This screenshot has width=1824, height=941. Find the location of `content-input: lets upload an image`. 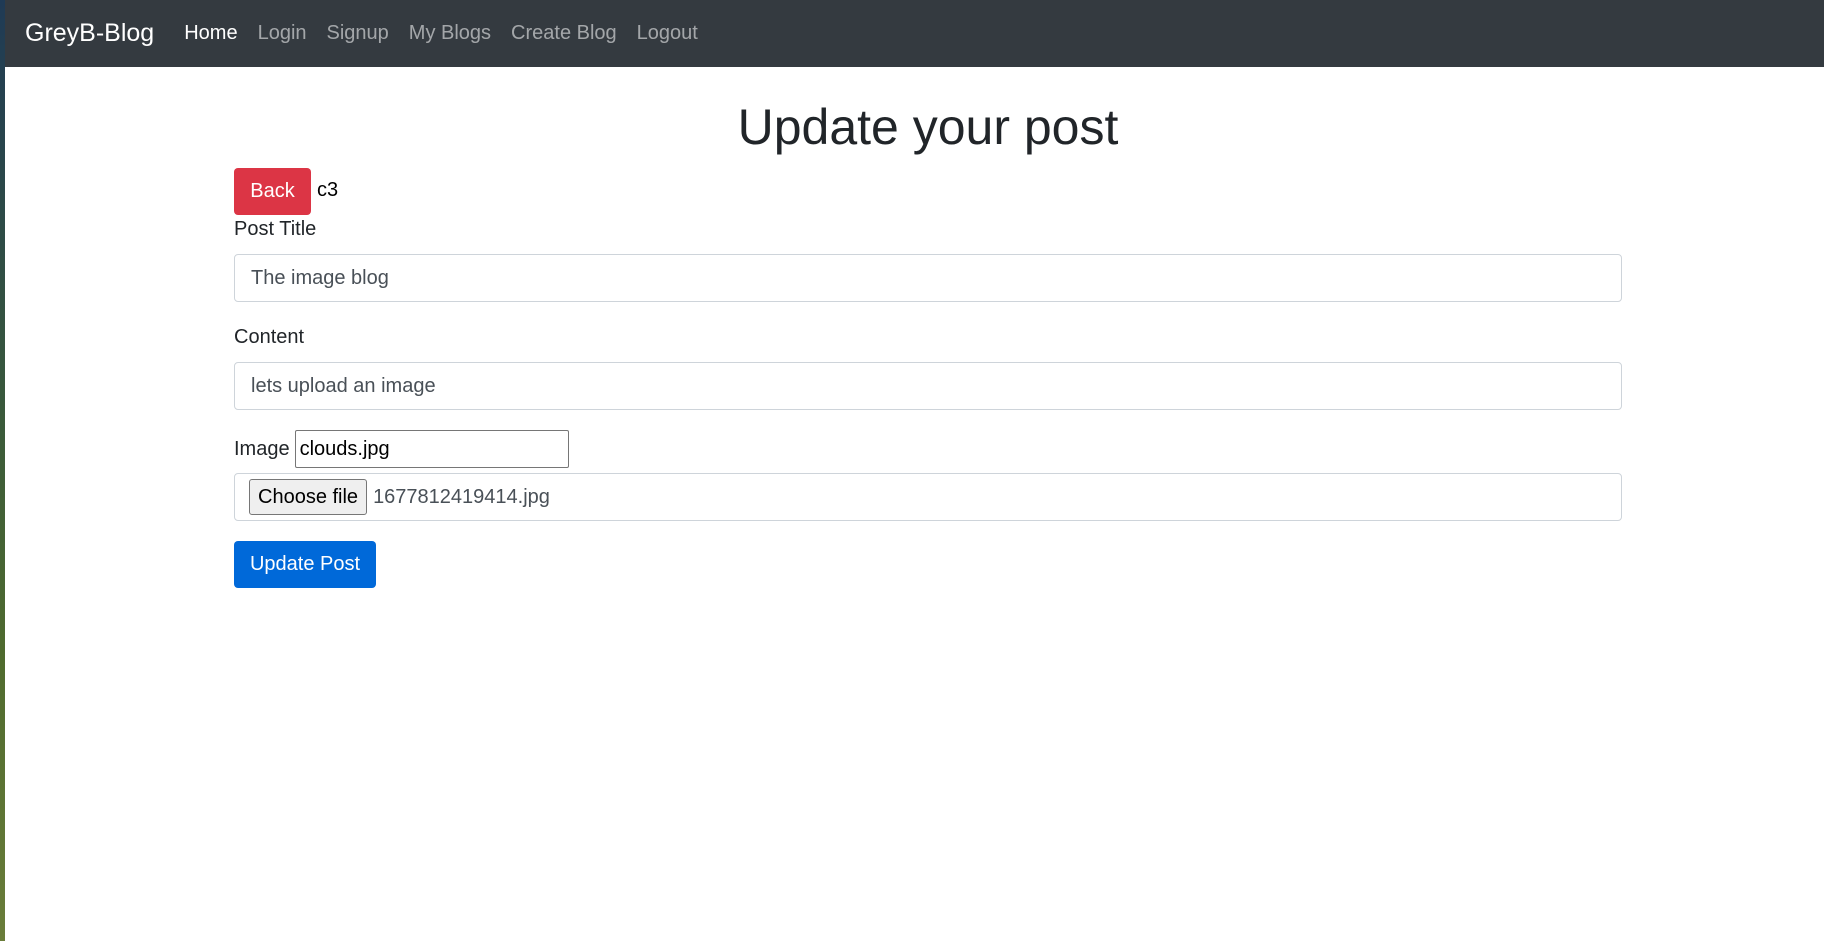

content-input: lets upload an image is located at coordinates (928, 386).